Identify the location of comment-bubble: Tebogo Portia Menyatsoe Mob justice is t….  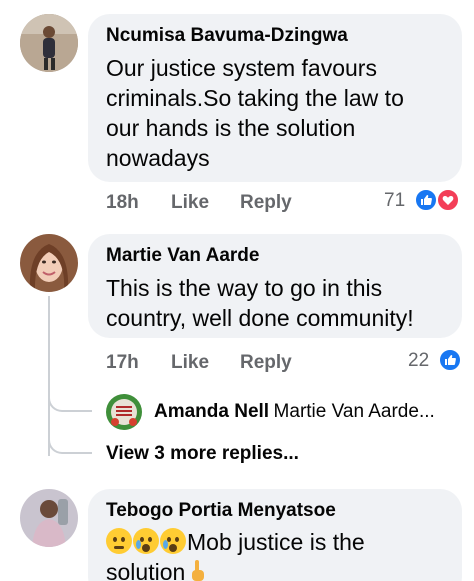
(275, 535).